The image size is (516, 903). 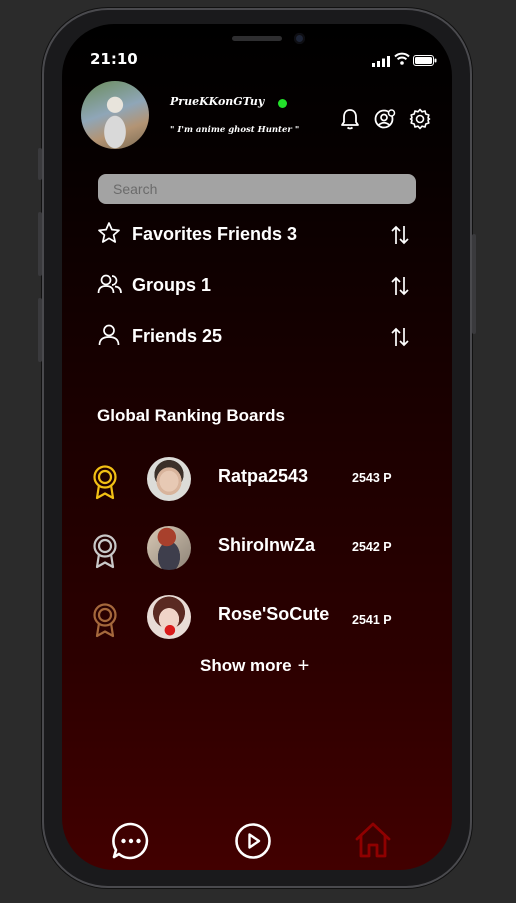 What do you see at coordinates (109, 235) in the screenshot?
I see `star-icon` at bounding box center [109, 235].